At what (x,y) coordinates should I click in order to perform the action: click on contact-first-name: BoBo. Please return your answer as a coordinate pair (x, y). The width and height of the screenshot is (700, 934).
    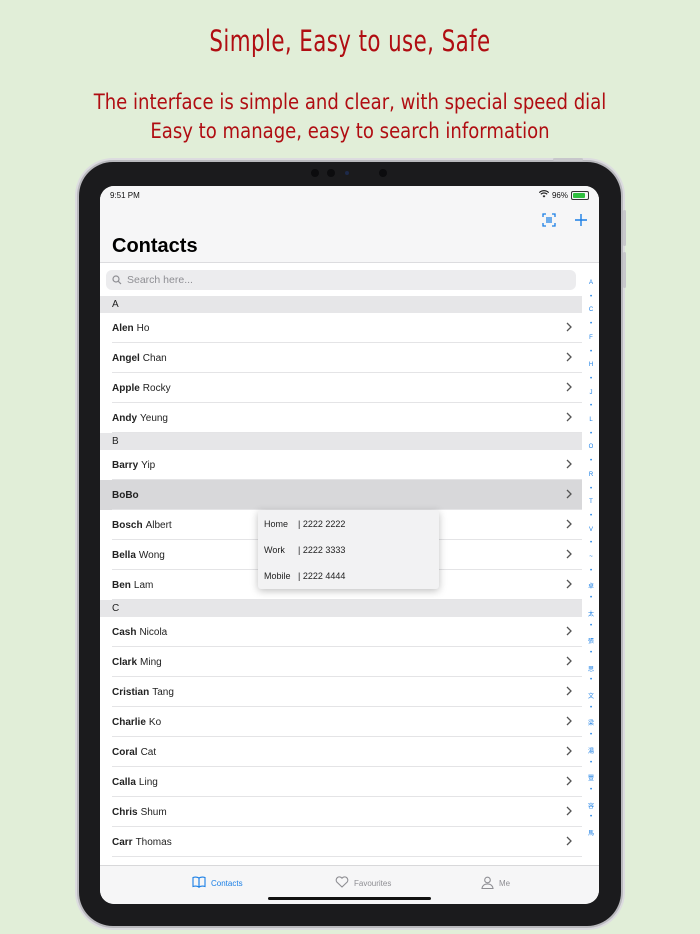
    Looking at the image, I should click on (125, 495).